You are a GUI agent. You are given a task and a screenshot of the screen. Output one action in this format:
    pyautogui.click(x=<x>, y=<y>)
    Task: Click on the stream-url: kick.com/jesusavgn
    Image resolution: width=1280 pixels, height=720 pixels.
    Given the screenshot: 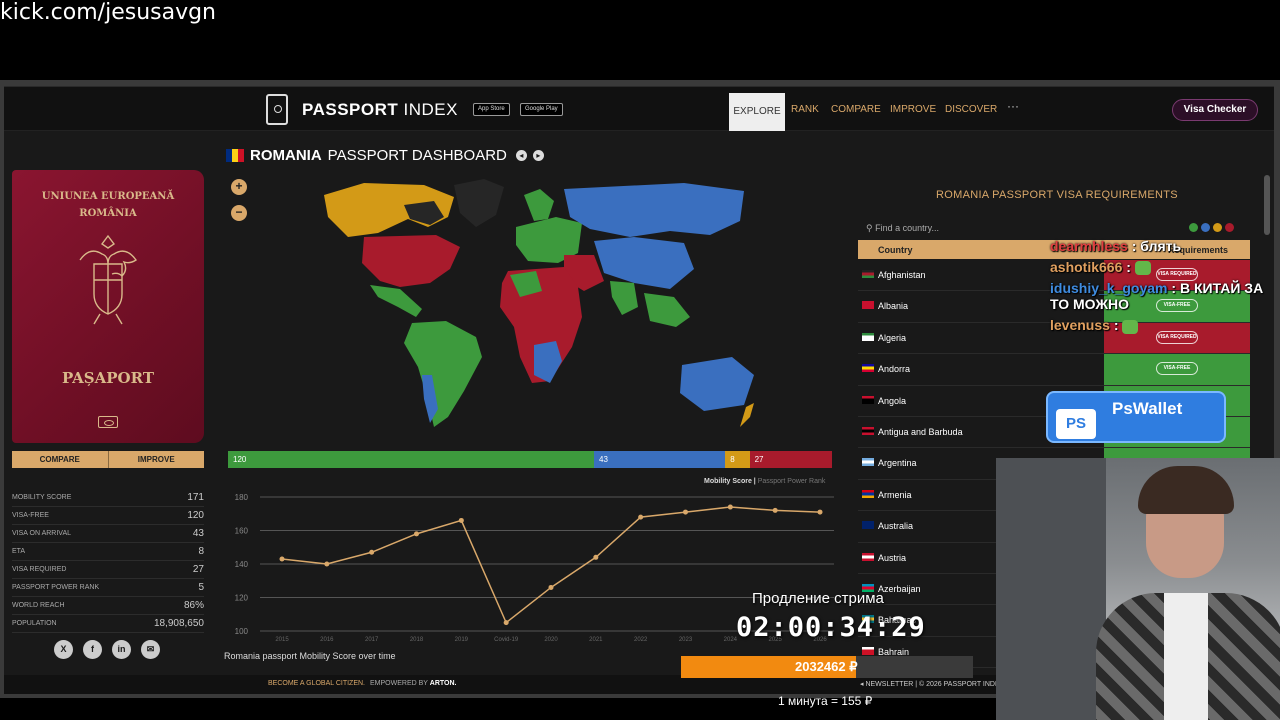 What is the action you would take?
    pyautogui.click(x=108, y=12)
    